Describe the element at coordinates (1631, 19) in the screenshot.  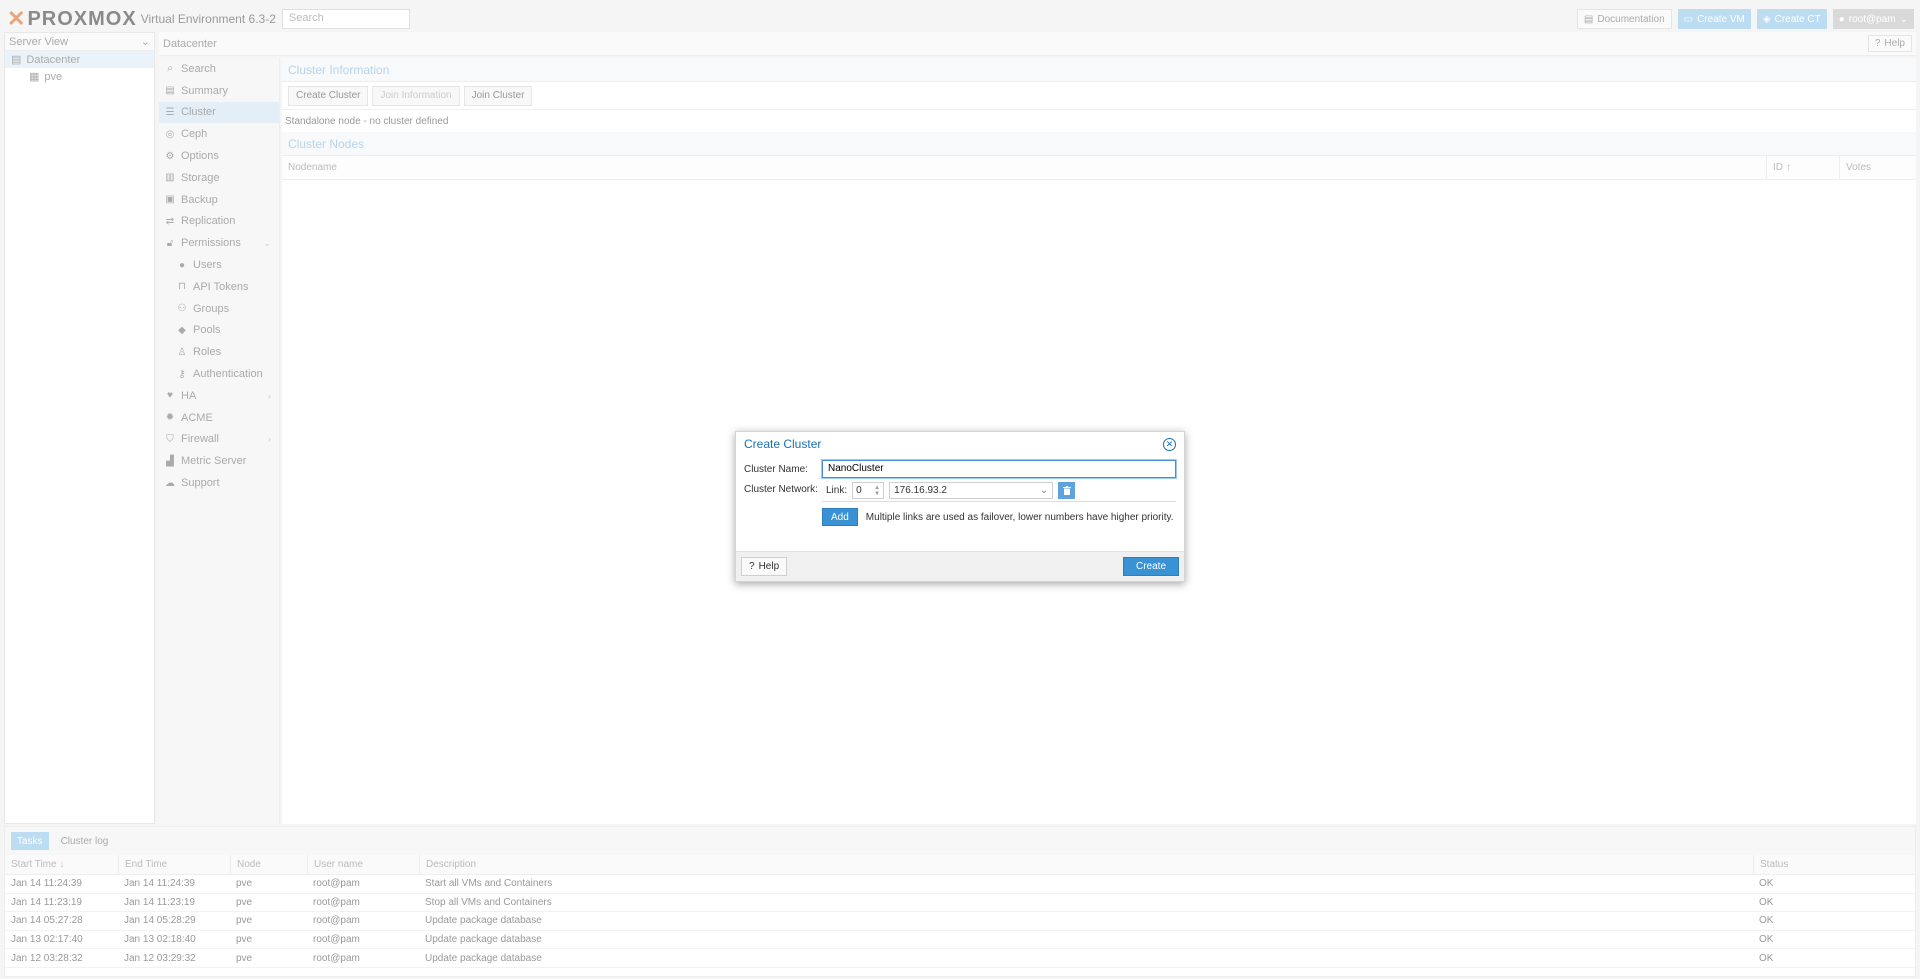
I see `documentation-label: Documentation` at that location.